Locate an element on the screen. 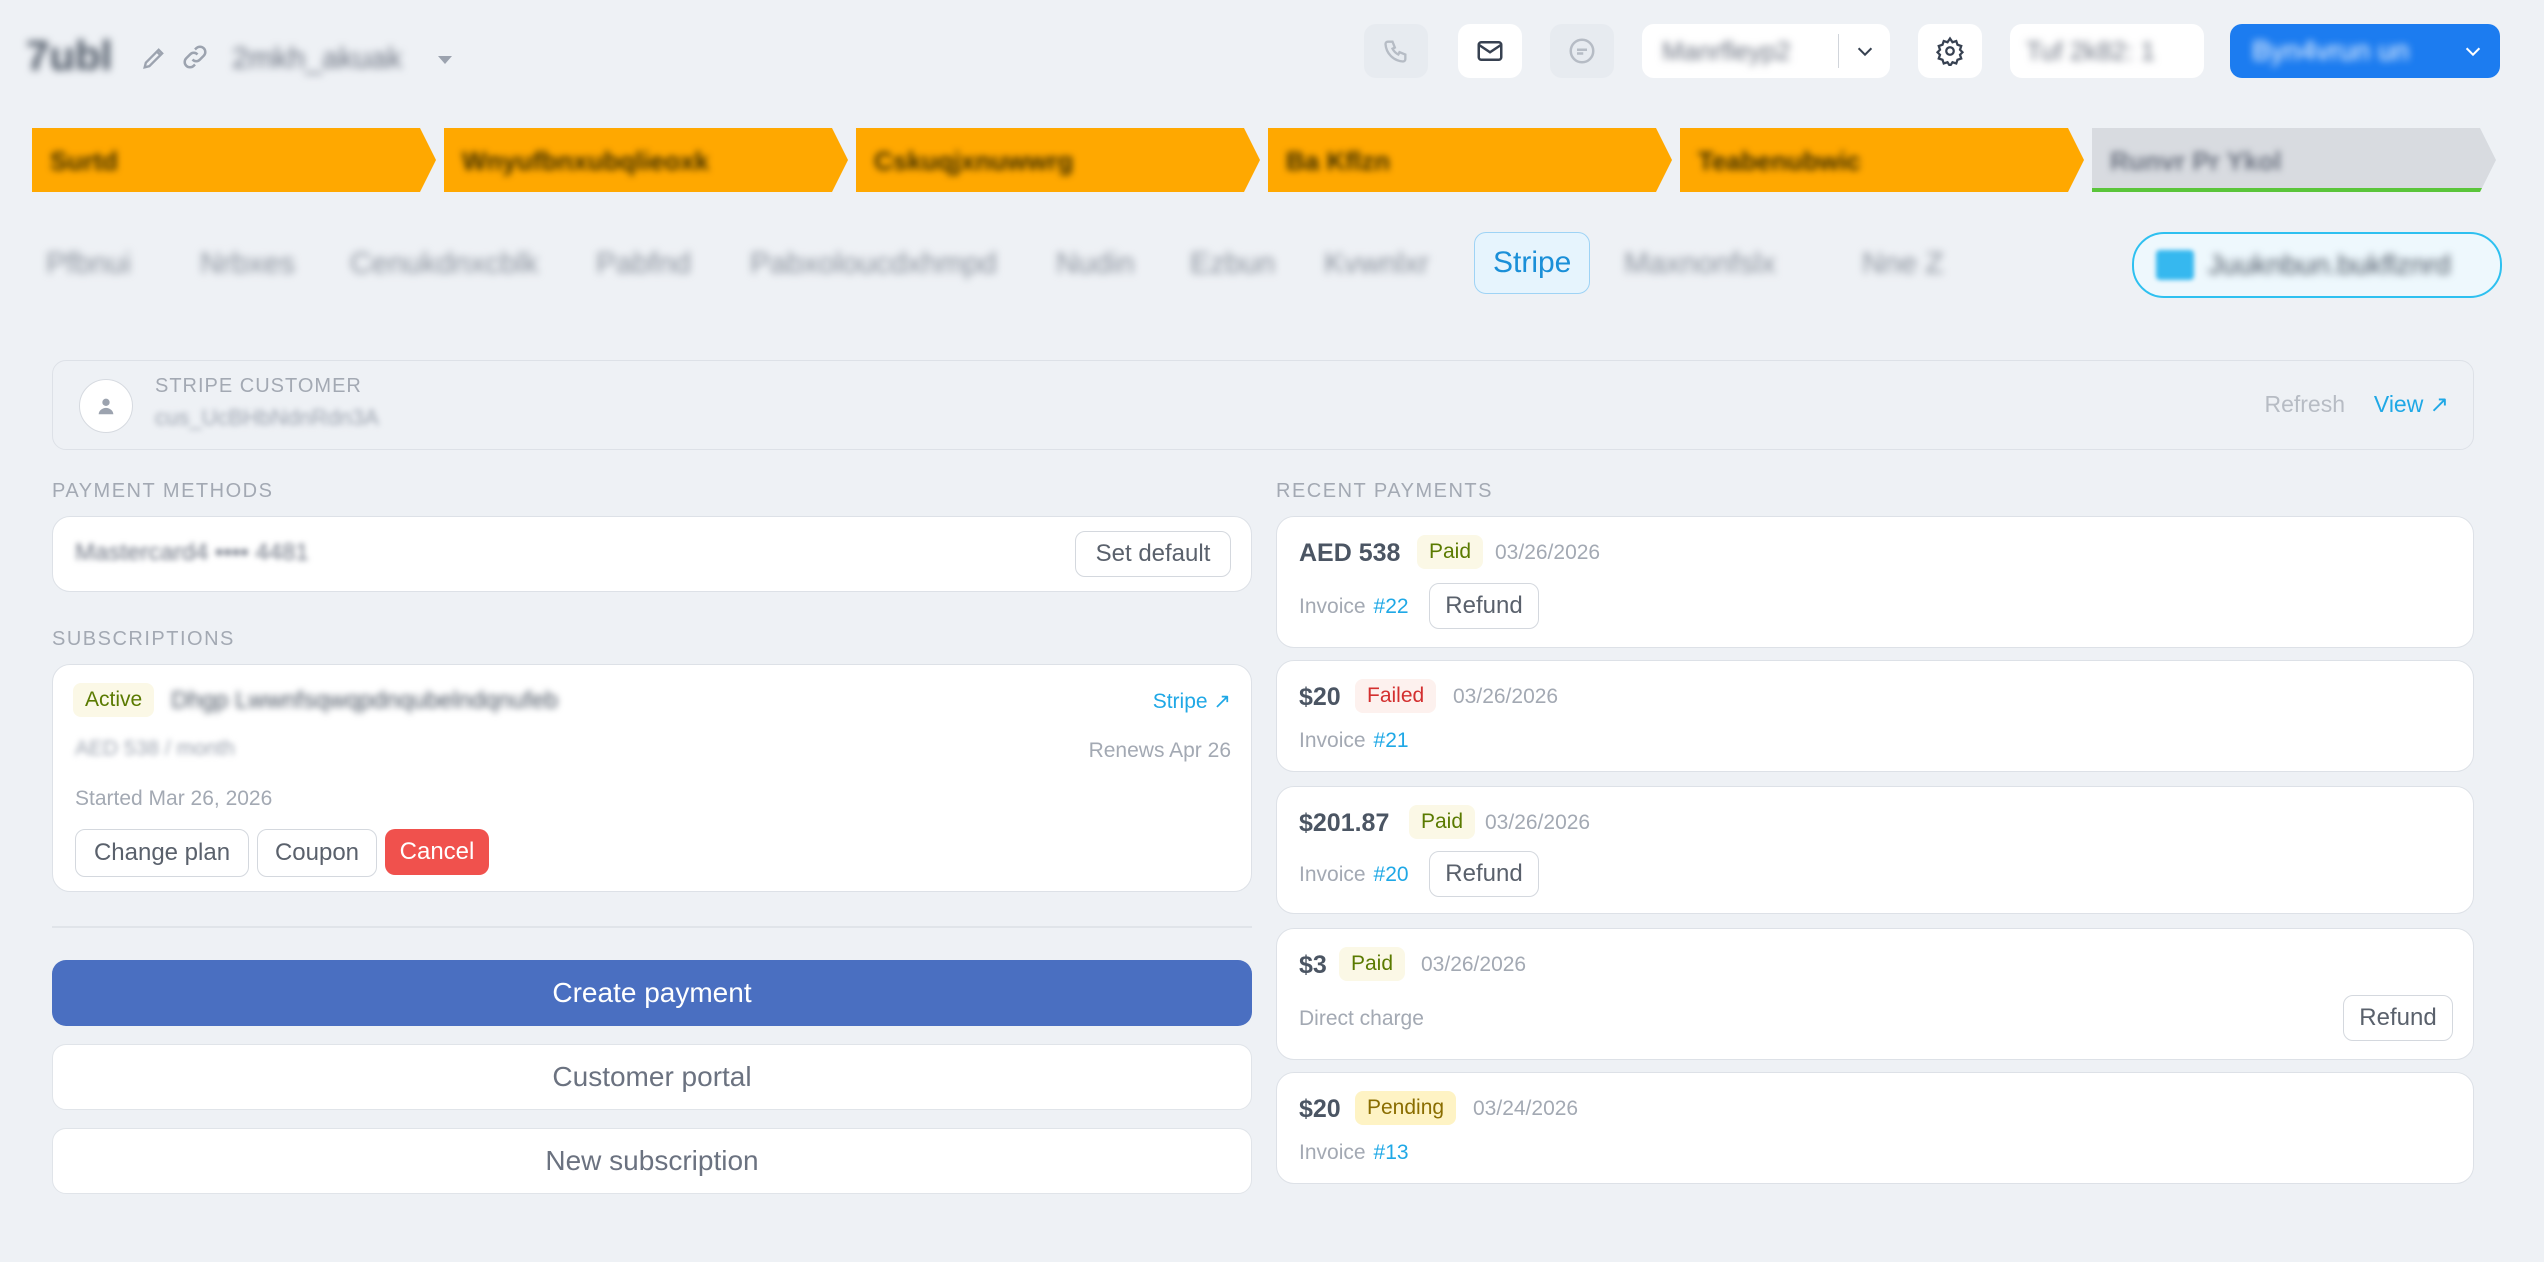 The height and width of the screenshot is (1262, 2544). primary-action-button: Byn4vrun un is located at coordinates (2365, 51).